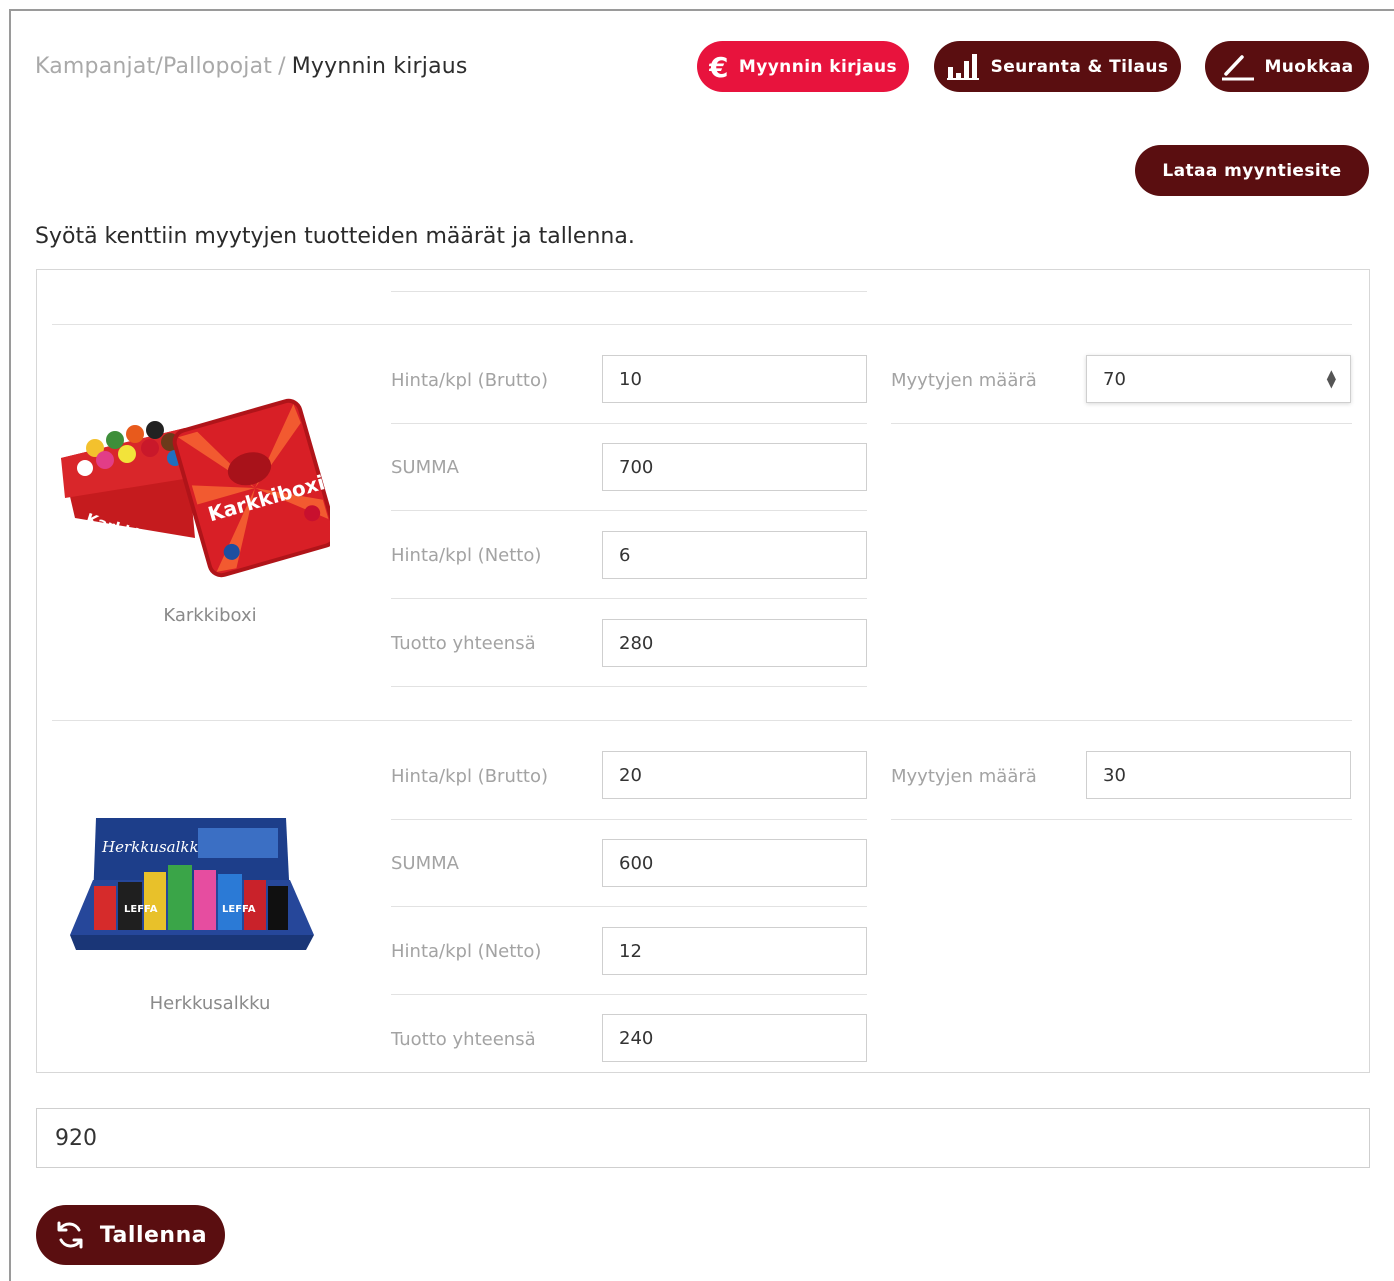 The image size is (1394, 1281). I want to click on breadcrumb-team-link: Pallopojat, so click(217, 66).